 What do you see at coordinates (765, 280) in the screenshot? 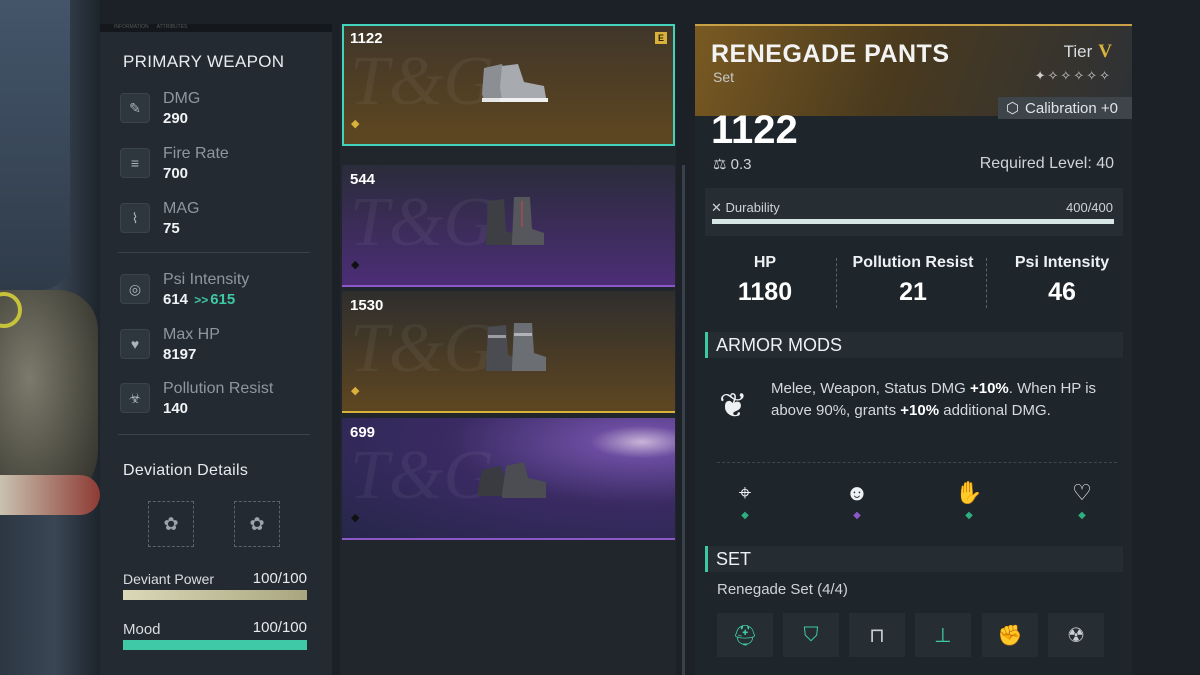
I see `attribute-hp: HP 1180` at bounding box center [765, 280].